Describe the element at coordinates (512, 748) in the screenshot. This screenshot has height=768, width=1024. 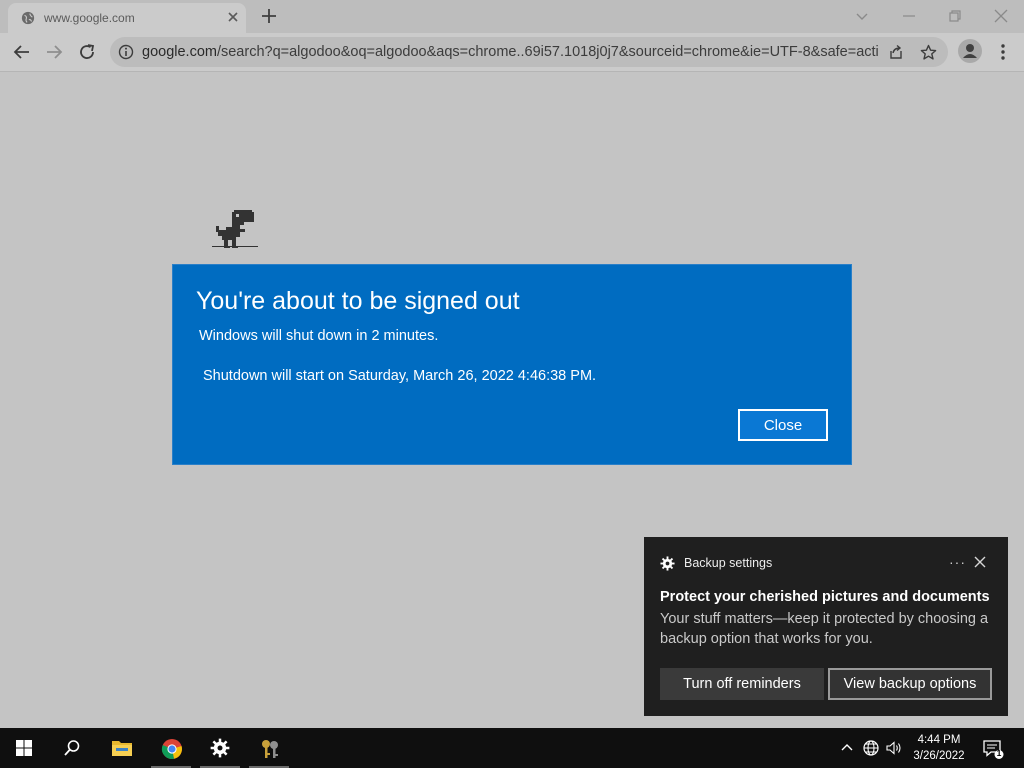
I see `taskbar: 4:44 PM 3/26/2022 1` at that location.